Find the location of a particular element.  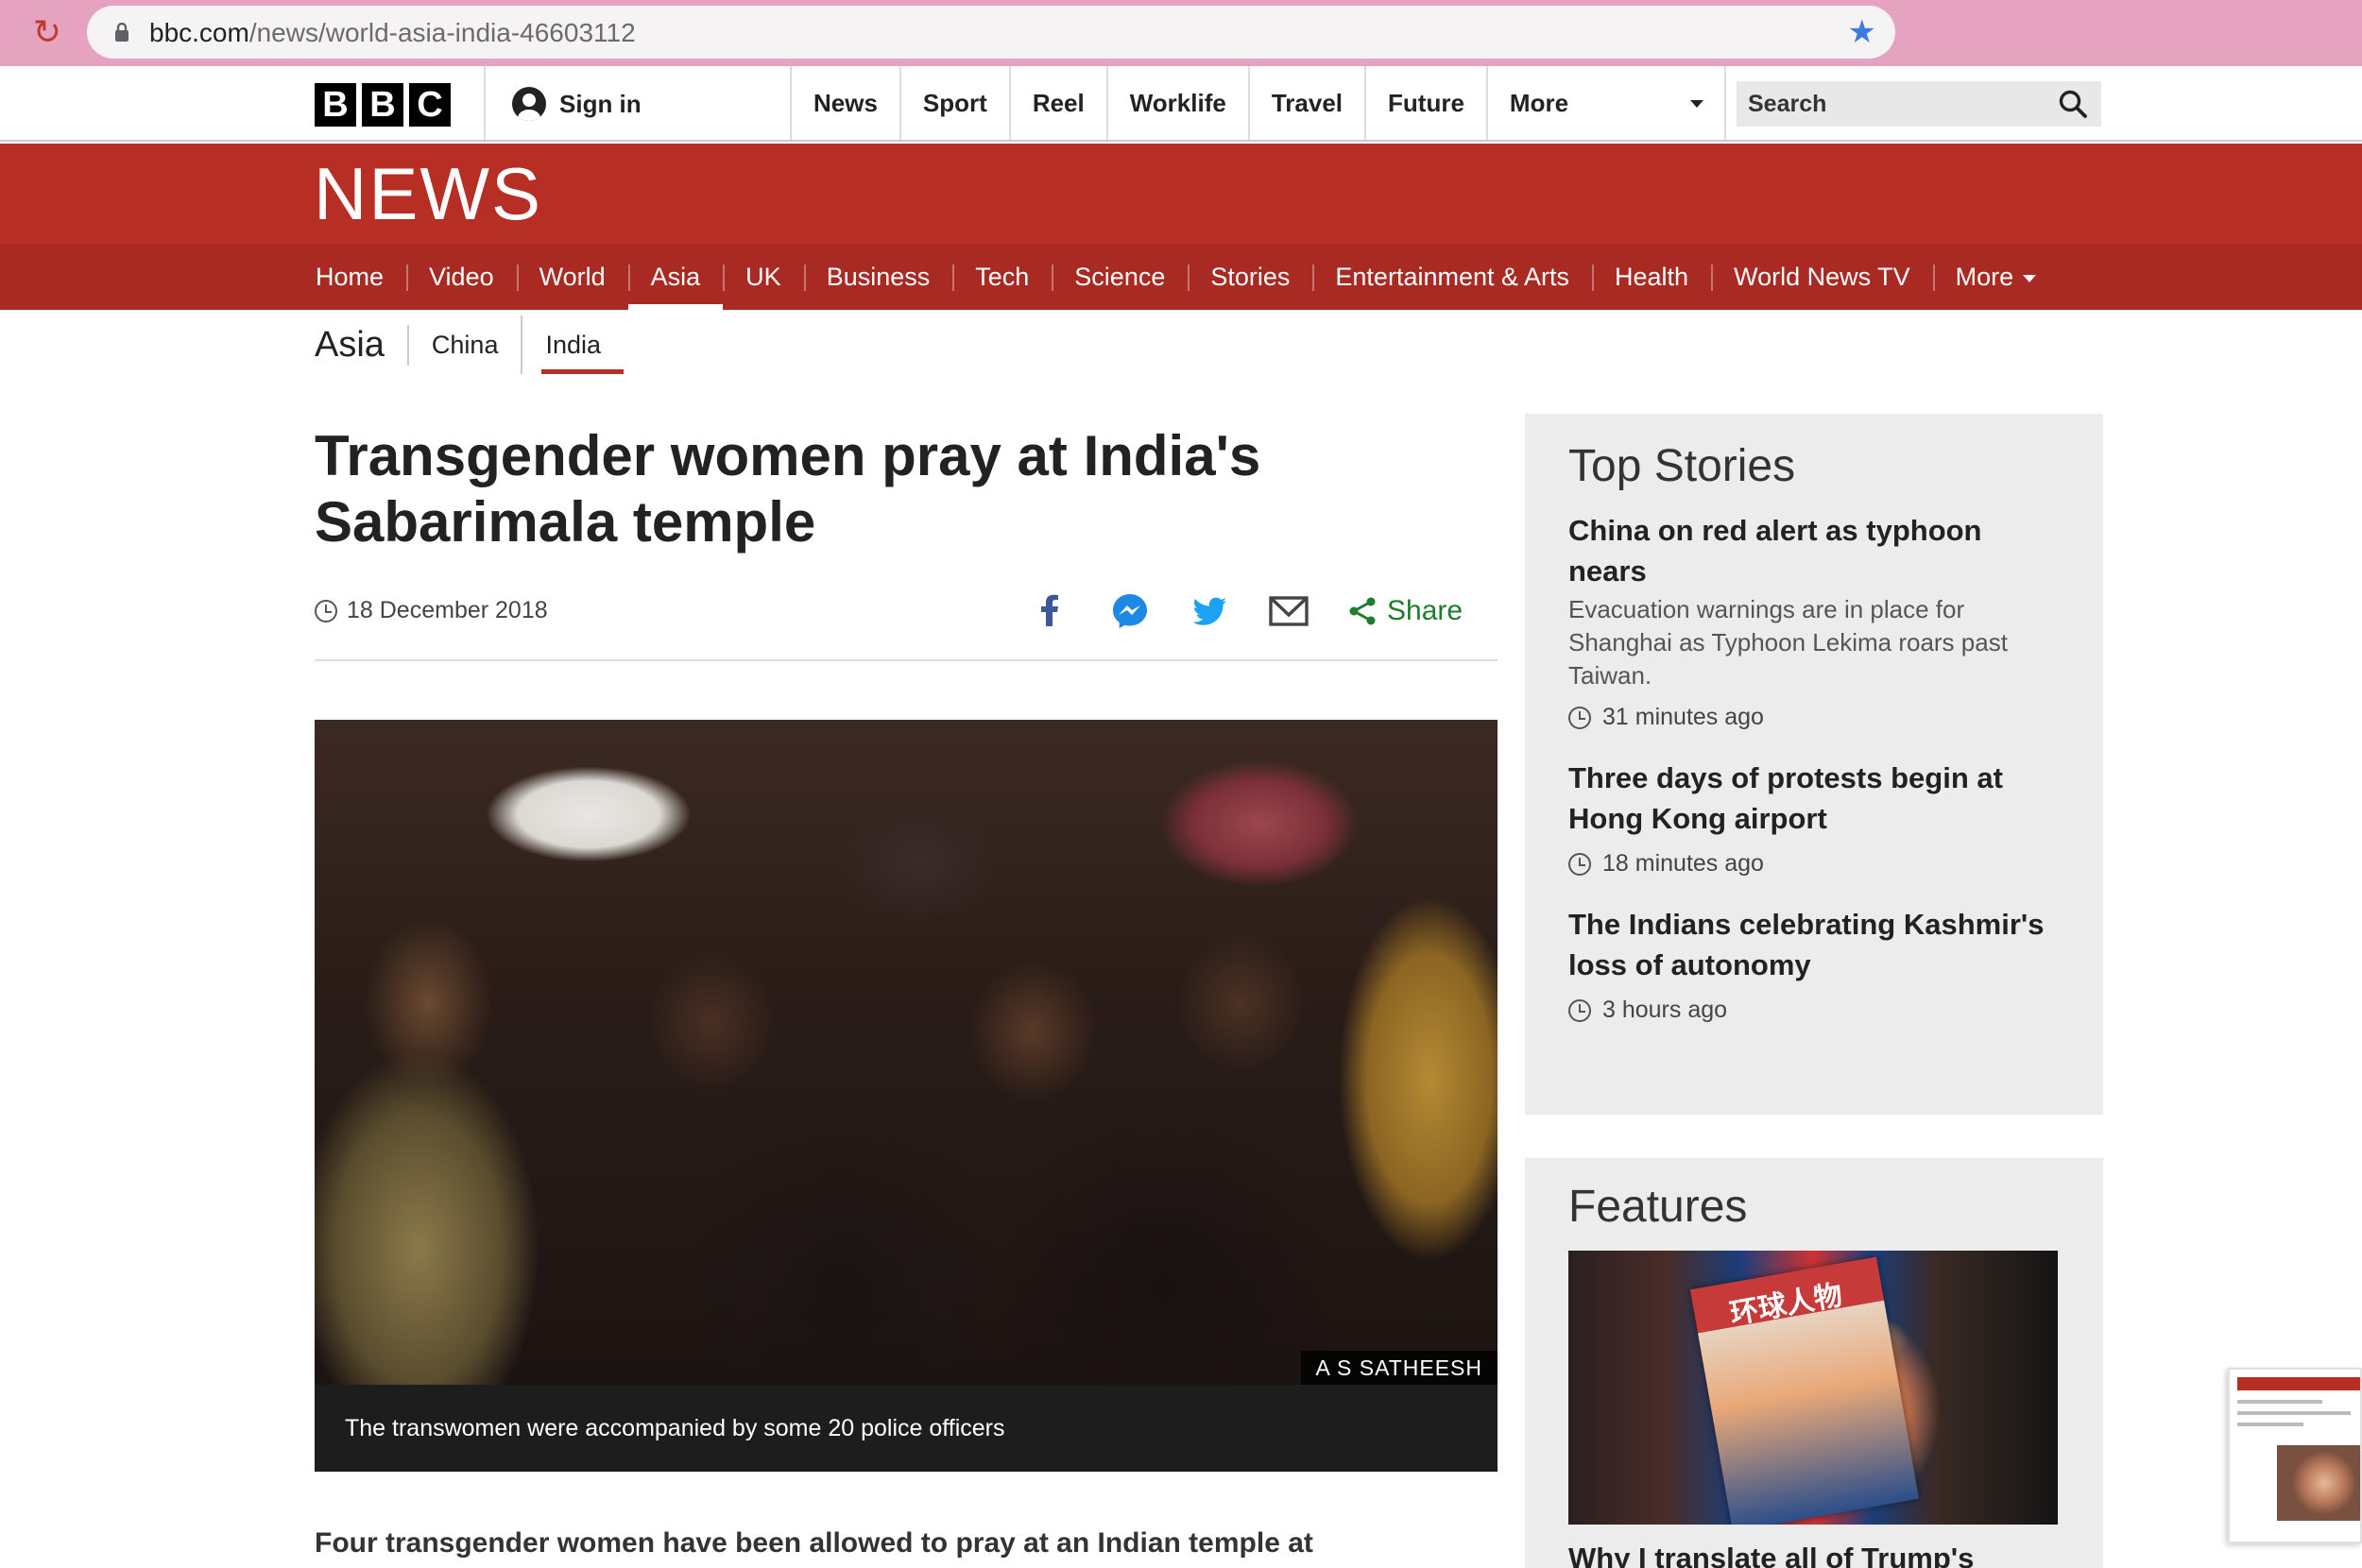

sub-nav-china: China is located at coordinates (466, 344).